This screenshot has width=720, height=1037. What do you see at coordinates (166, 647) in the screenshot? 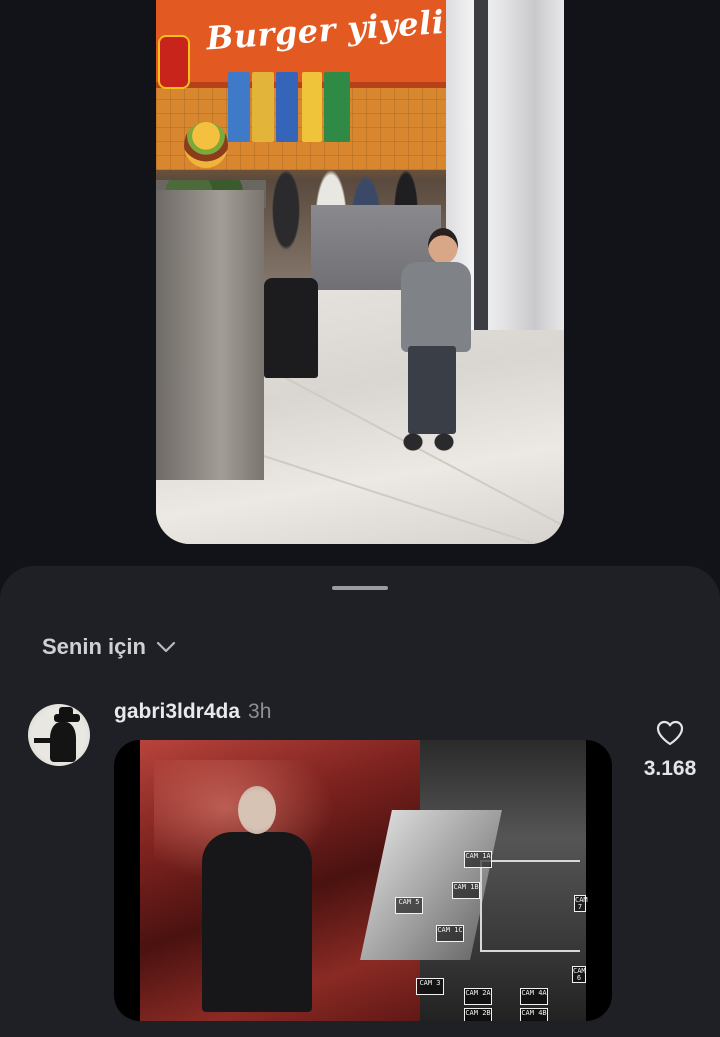
I see `chevron-down-icon` at bounding box center [166, 647].